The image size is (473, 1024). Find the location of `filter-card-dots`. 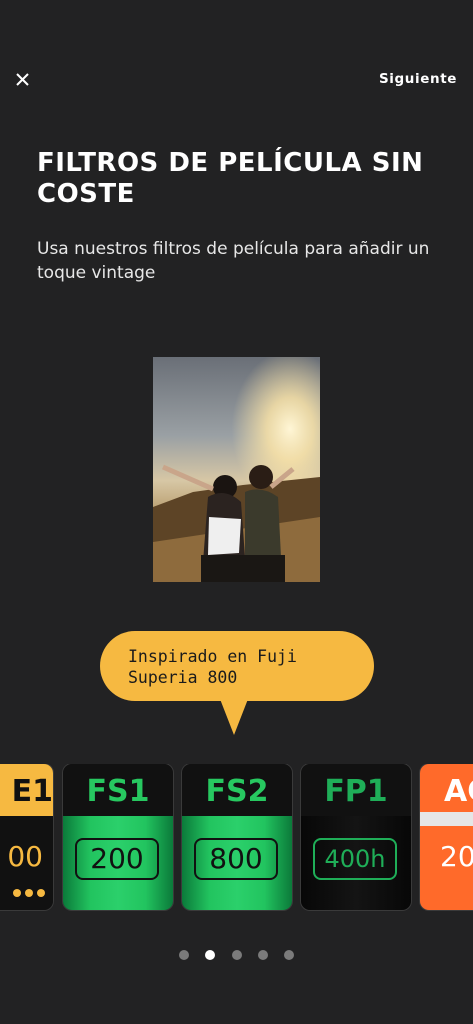

filter-card-dots is located at coordinates (31, 893).